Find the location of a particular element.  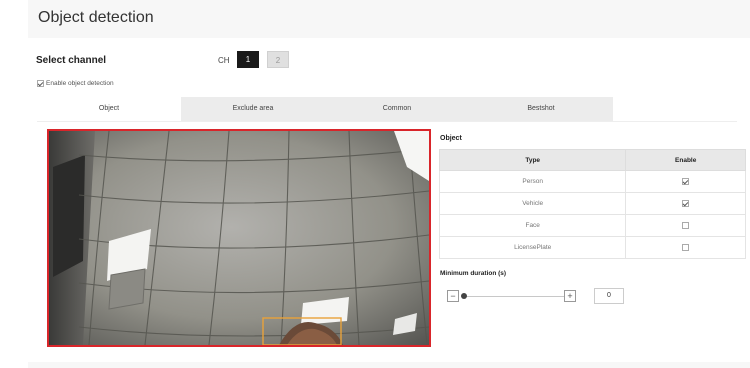

object-type-vehicle: Vehicle is located at coordinates (532, 203).